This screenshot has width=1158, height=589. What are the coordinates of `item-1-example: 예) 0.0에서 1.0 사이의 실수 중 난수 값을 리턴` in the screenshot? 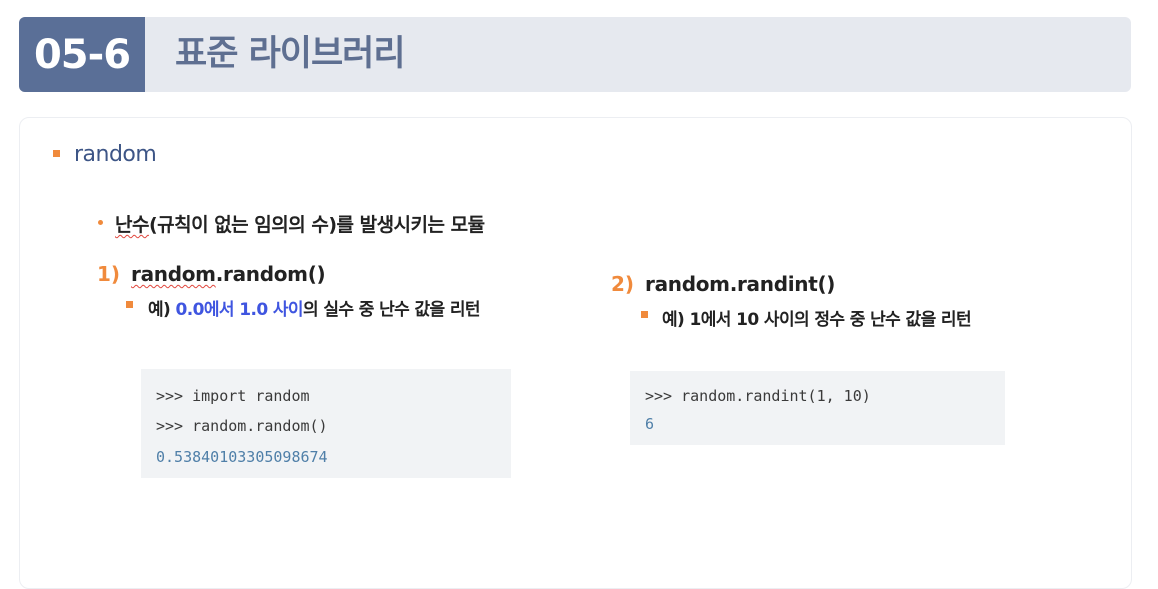 It's located at (314, 307).